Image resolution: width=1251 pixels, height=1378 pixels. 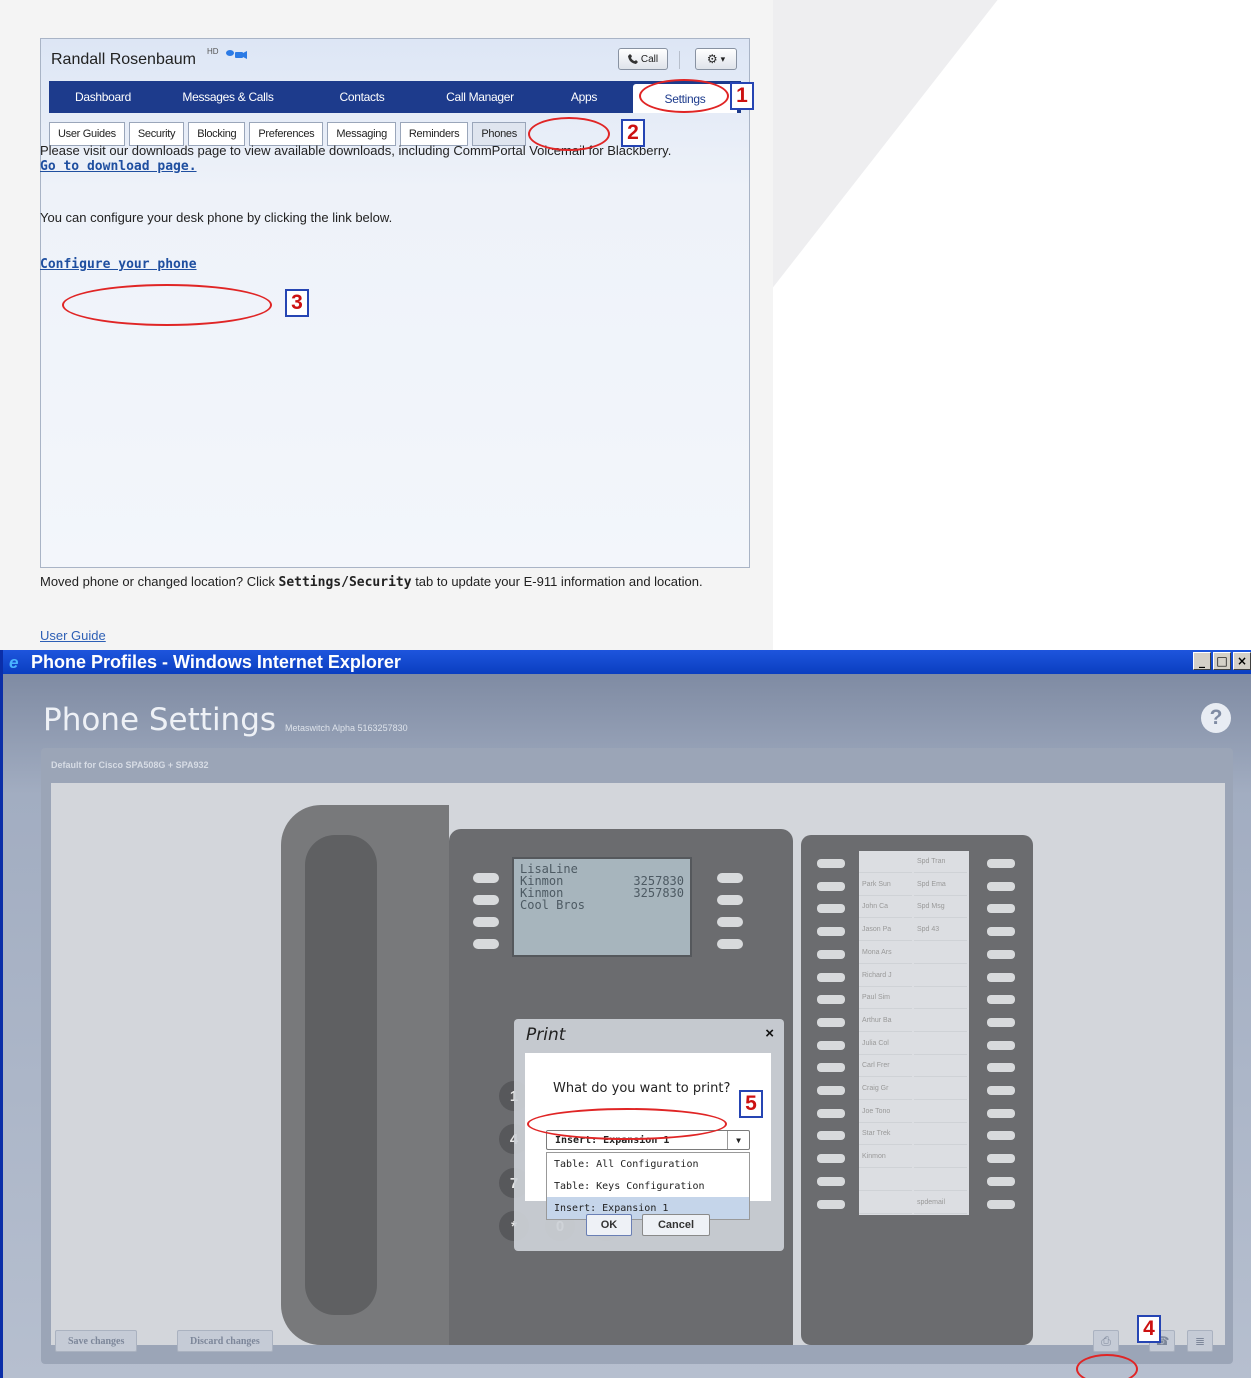 What do you see at coordinates (885, 1044) in the screenshot?
I see `expansion-label-left: Julia Col` at bounding box center [885, 1044].